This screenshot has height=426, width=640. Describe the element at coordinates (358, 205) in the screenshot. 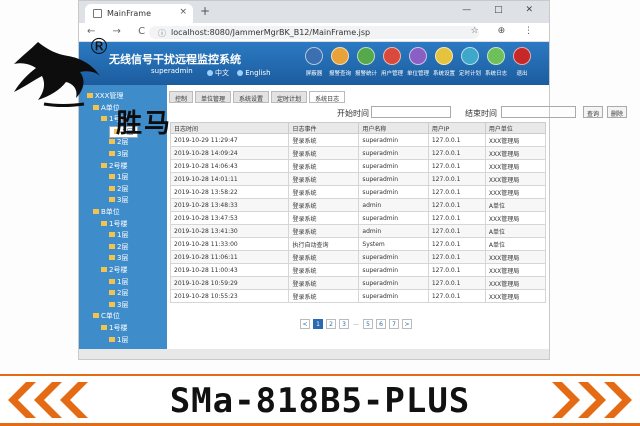

I see `table-row: 2019-10-28 13:48:33 登录系统 admin 127.0.0.1 A单位` at that location.